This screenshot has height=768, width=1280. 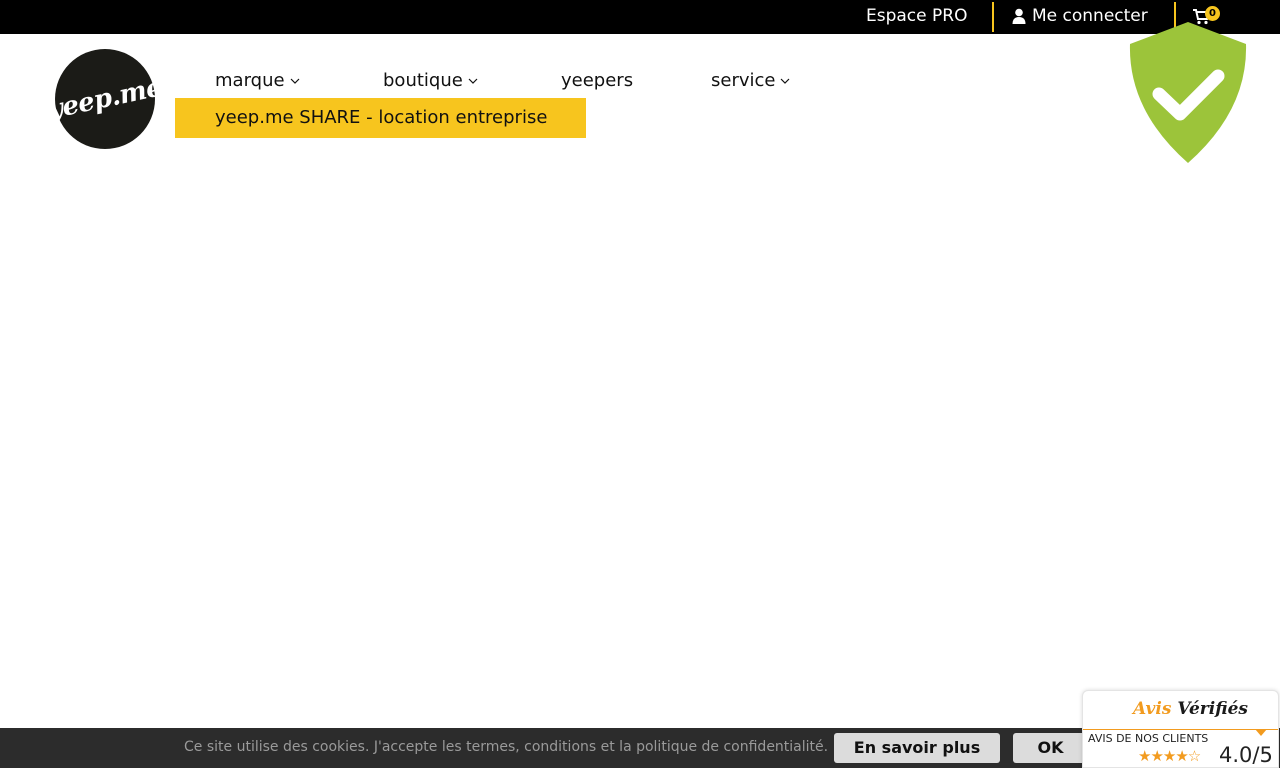 What do you see at coordinates (250, 80) in the screenshot?
I see `nav-label: marque` at bounding box center [250, 80].